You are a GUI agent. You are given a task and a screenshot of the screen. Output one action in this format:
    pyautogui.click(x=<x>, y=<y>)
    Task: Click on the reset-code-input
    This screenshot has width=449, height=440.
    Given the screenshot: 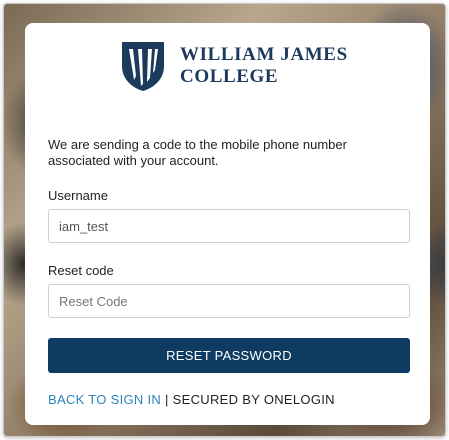 What is the action you would take?
    pyautogui.click(x=229, y=301)
    